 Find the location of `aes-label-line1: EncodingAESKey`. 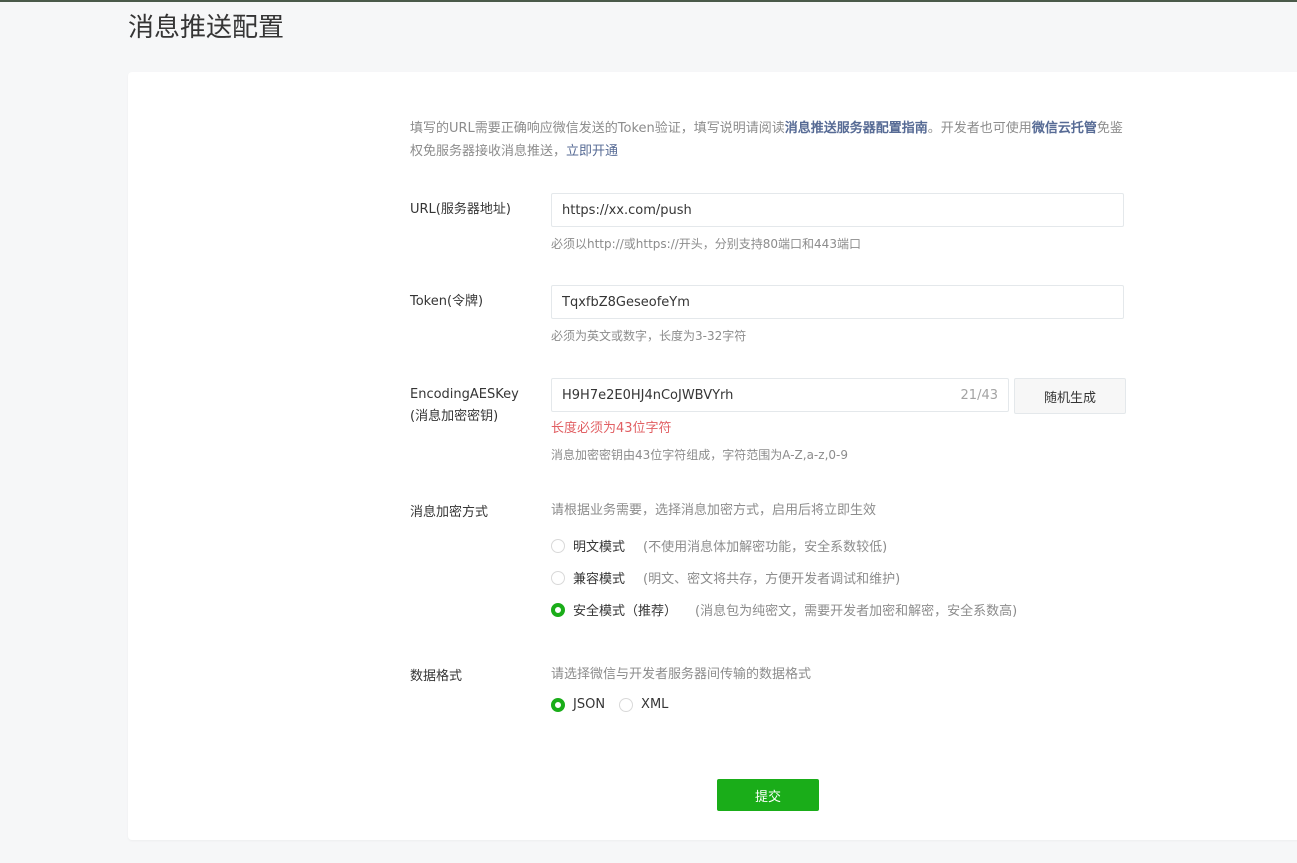

aes-label-line1: EncodingAESKey is located at coordinates (464, 394).